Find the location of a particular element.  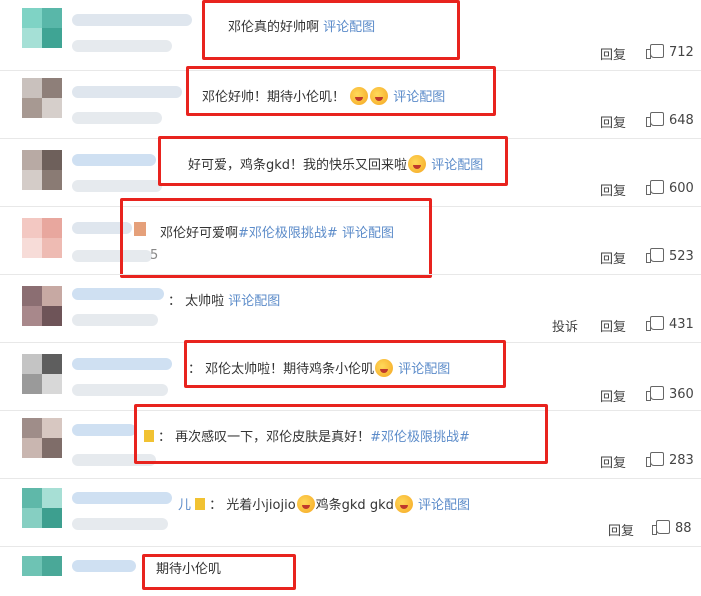

like-button: 648 is located at coordinates (670, 120).